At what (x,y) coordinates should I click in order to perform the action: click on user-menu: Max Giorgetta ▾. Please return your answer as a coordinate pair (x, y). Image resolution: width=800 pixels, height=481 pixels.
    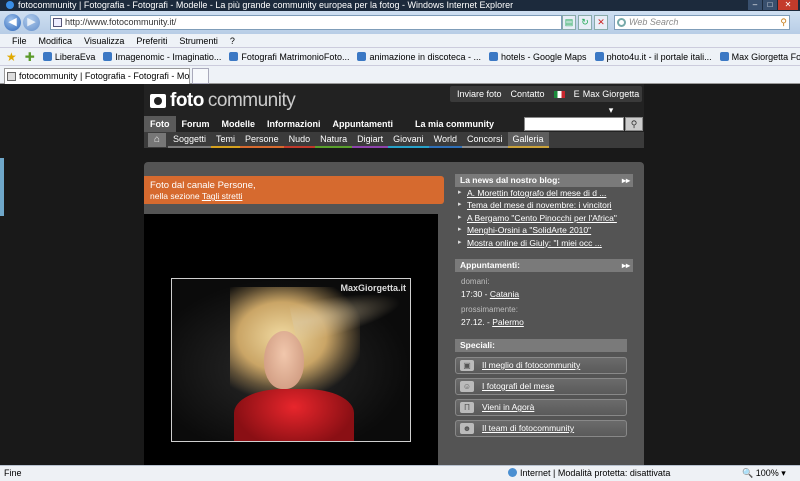
    Looking at the image, I should click on (611, 100).